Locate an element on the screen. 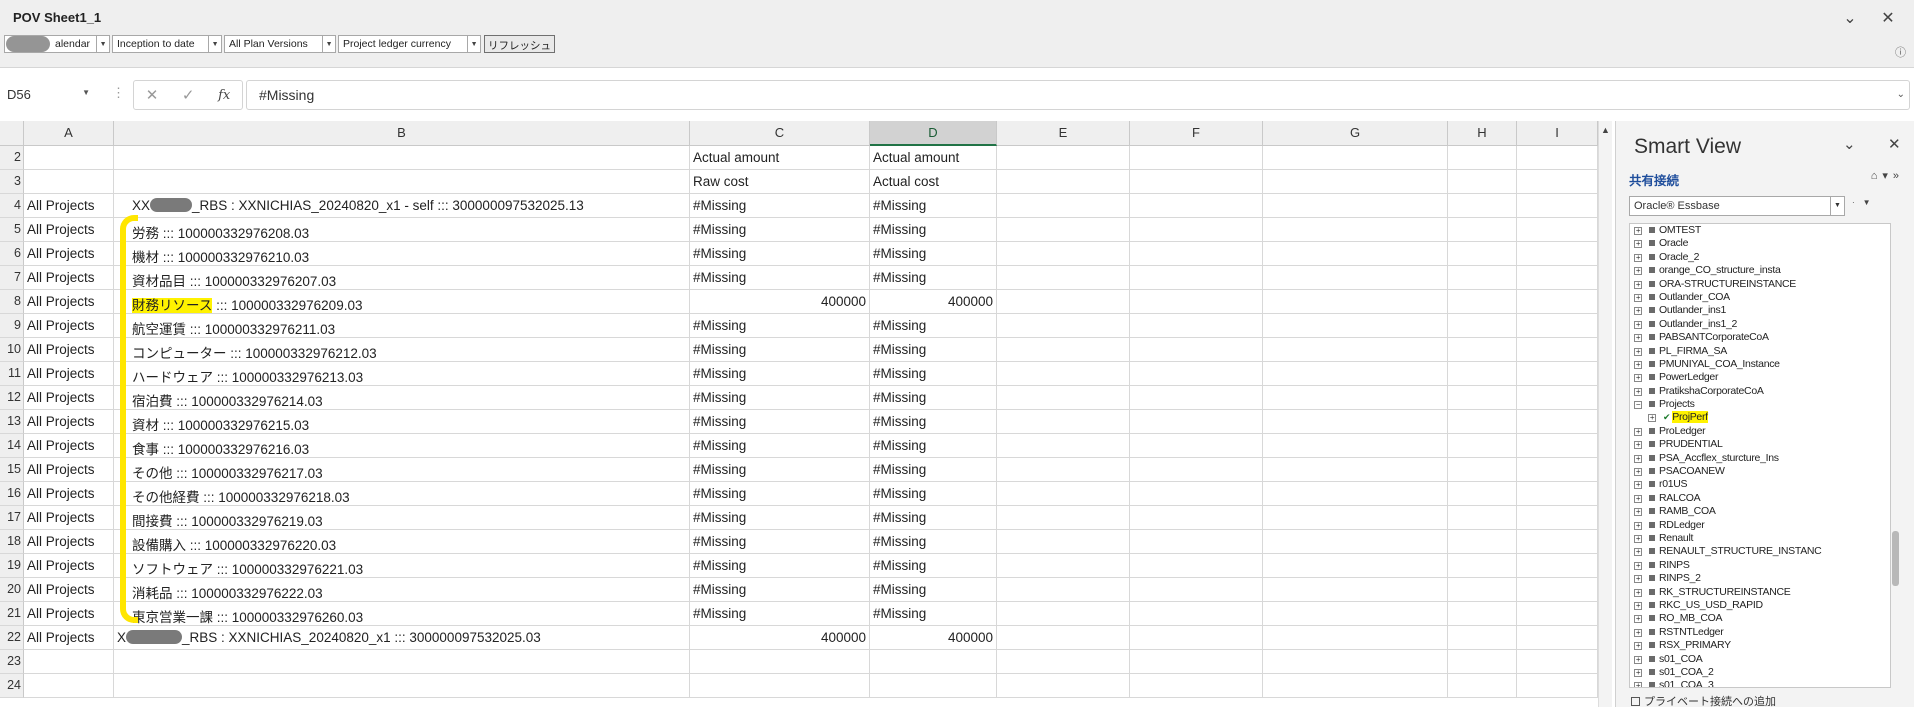 The width and height of the screenshot is (1914, 707). provider-select: Oracle® Essbase ▼ is located at coordinates (1737, 206).